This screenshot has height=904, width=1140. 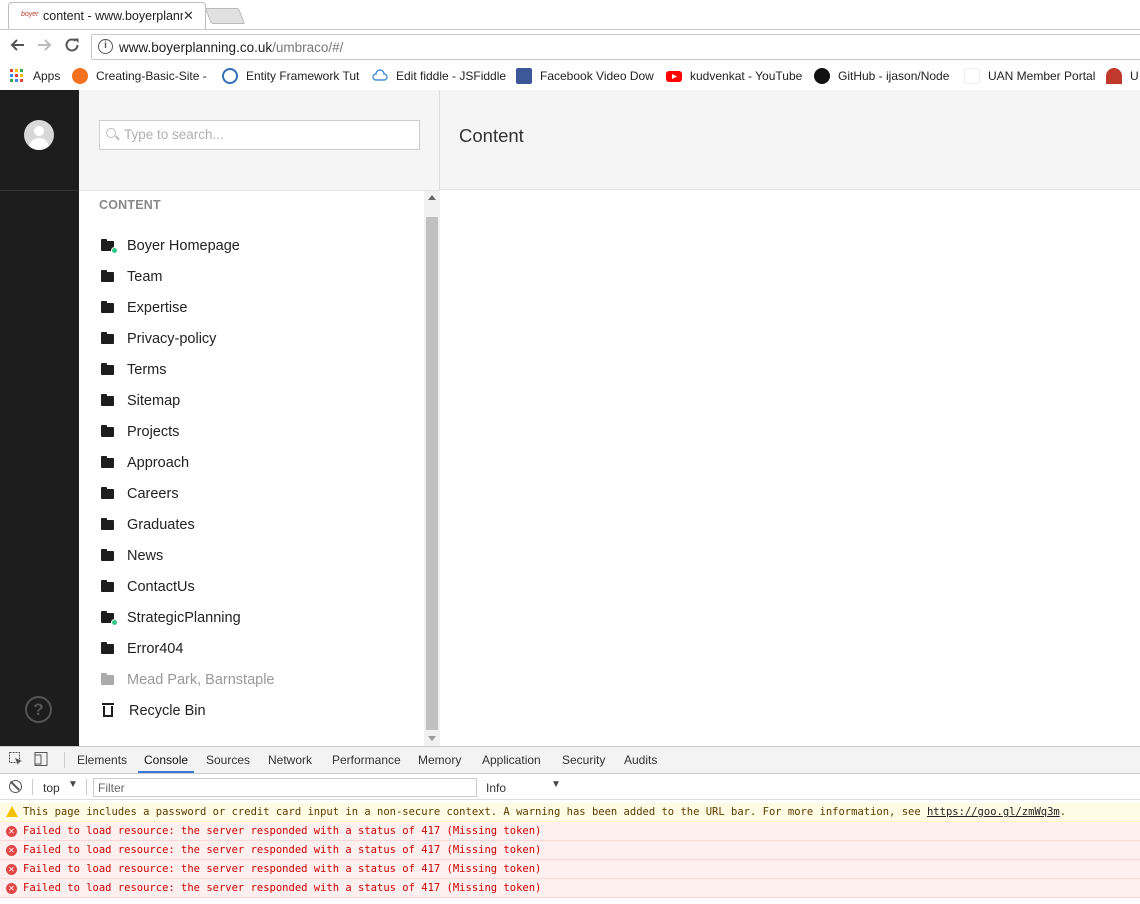 What do you see at coordinates (615, 47) in the screenshot?
I see `address-bar: i www.boyerplanning.co.uk/umbraco/#/` at bounding box center [615, 47].